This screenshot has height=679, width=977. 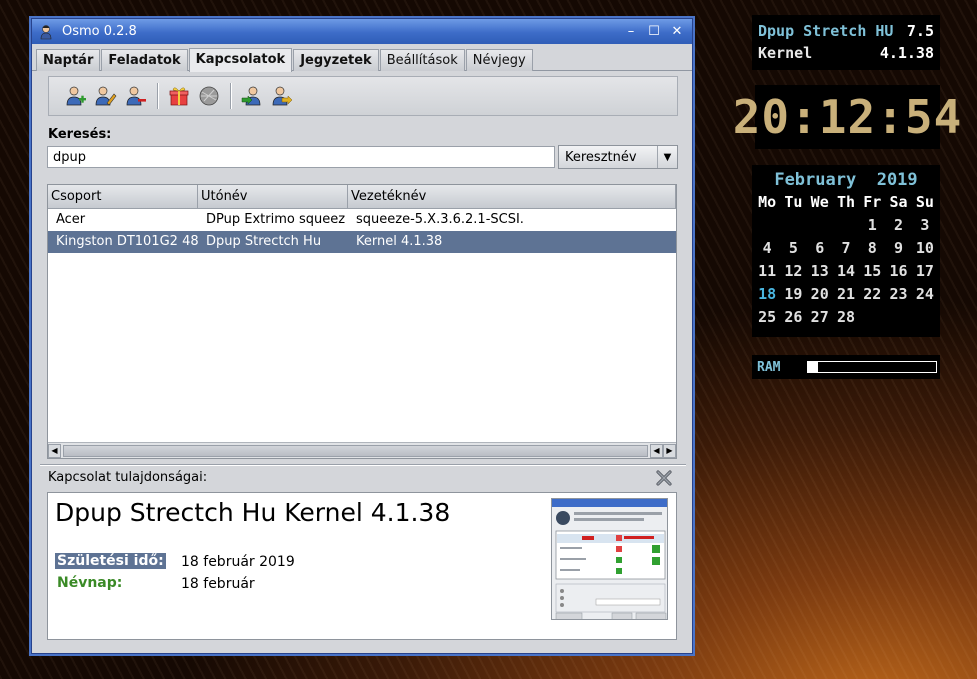 I want to click on scroll-thumb, so click(x=355, y=450).